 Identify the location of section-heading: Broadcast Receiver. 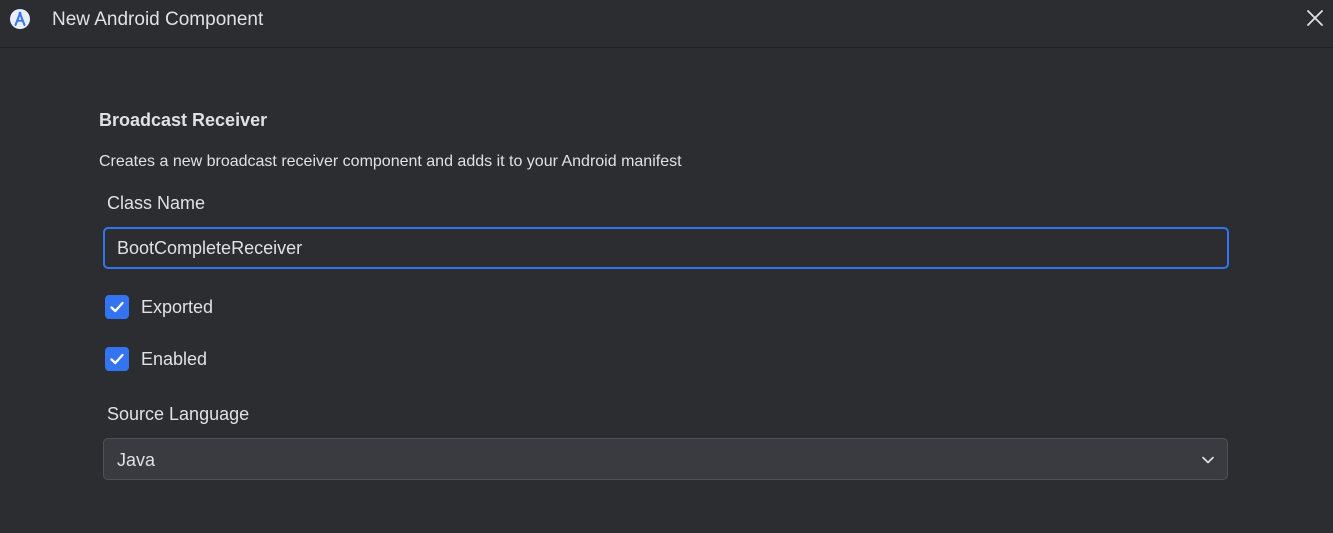
(183, 120).